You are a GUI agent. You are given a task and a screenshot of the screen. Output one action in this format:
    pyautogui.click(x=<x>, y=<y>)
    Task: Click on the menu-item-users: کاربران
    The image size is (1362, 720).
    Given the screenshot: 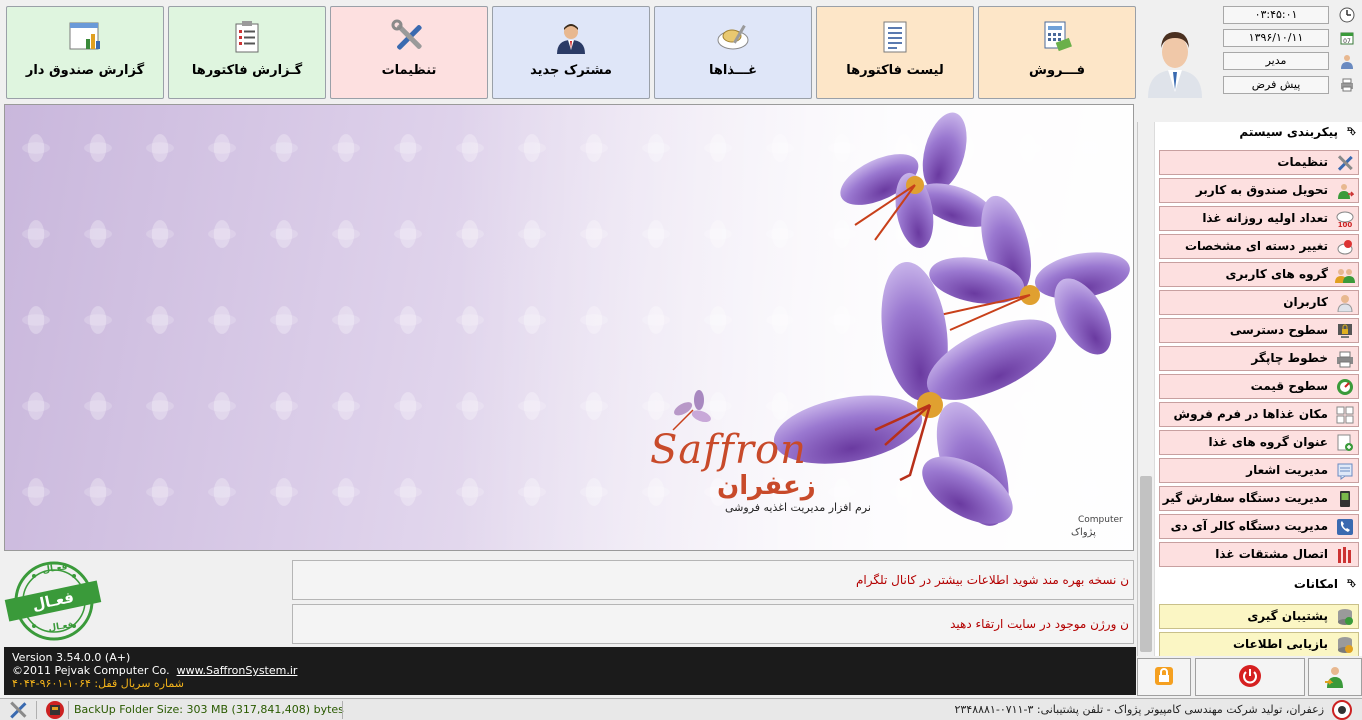 What is the action you would take?
    pyautogui.click(x=1259, y=302)
    